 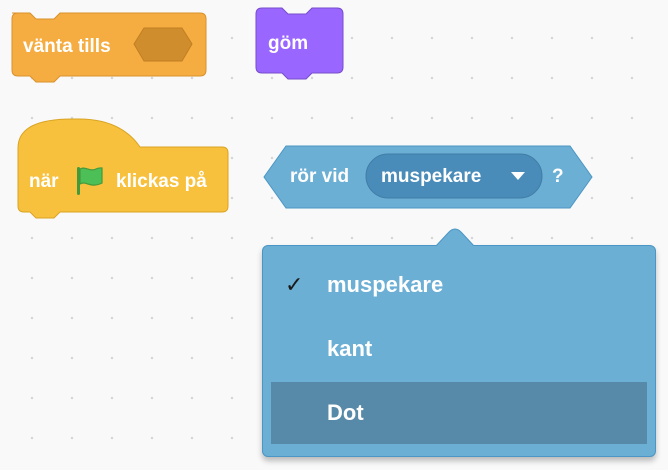 I want to click on touching-label: rör vid, so click(x=320, y=176).